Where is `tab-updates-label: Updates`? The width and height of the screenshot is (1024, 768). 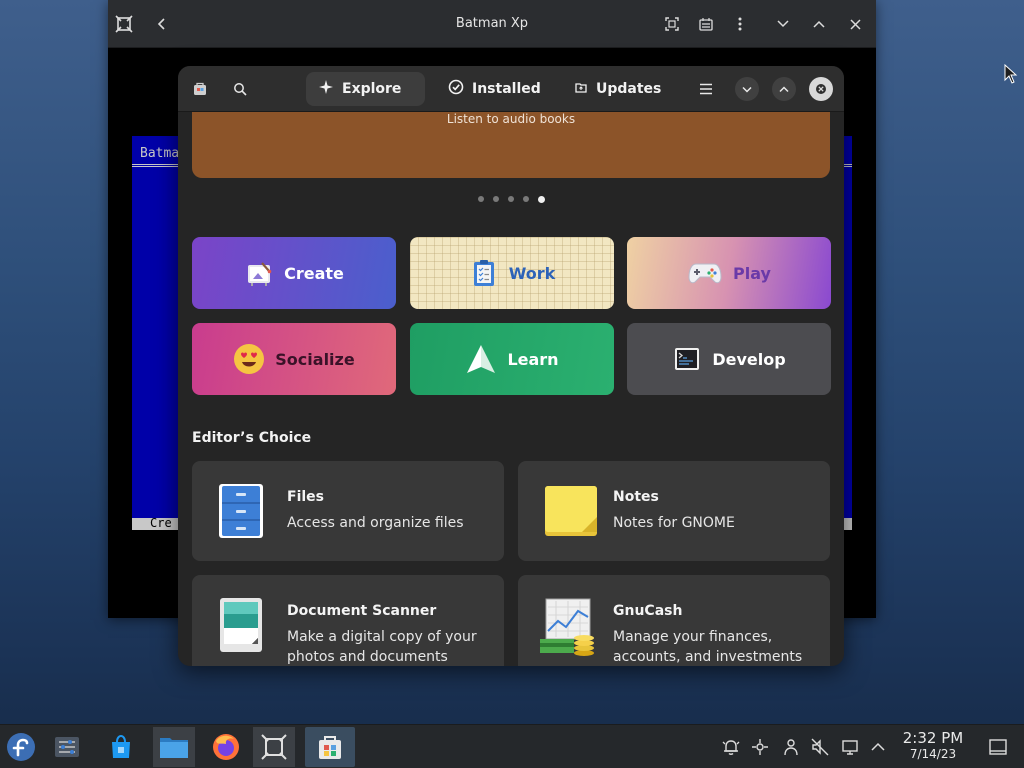
tab-updates-label: Updates is located at coordinates (629, 89).